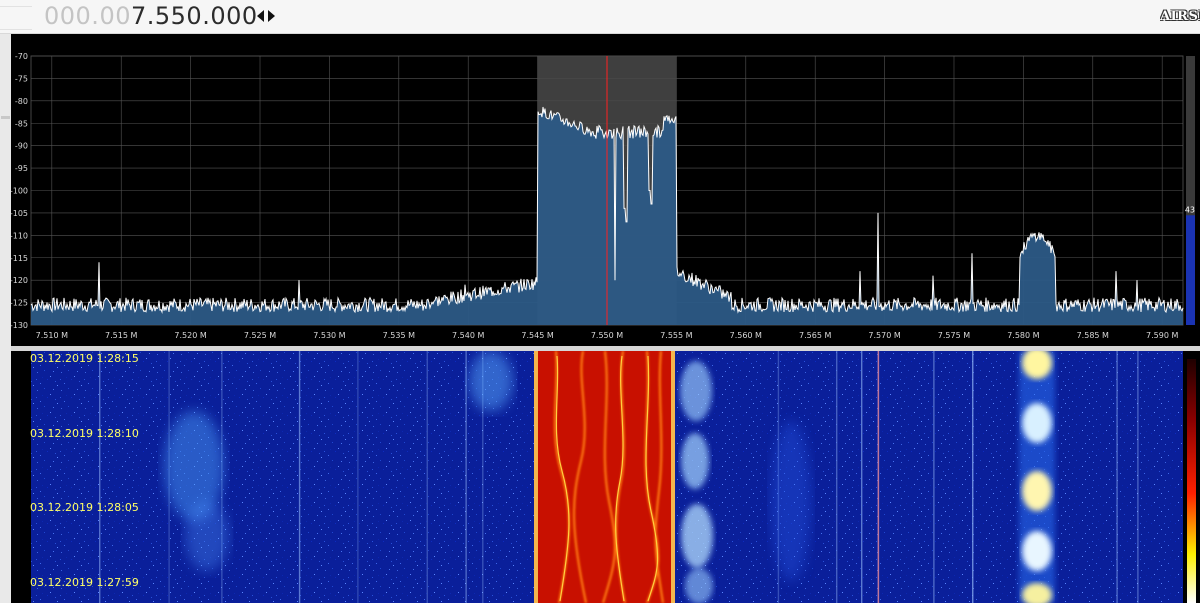 Image resolution: width=1200 pixels, height=603 pixels. Describe the element at coordinates (266, 16) in the screenshot. I see `tuning-step-arrows-icon` at that location.